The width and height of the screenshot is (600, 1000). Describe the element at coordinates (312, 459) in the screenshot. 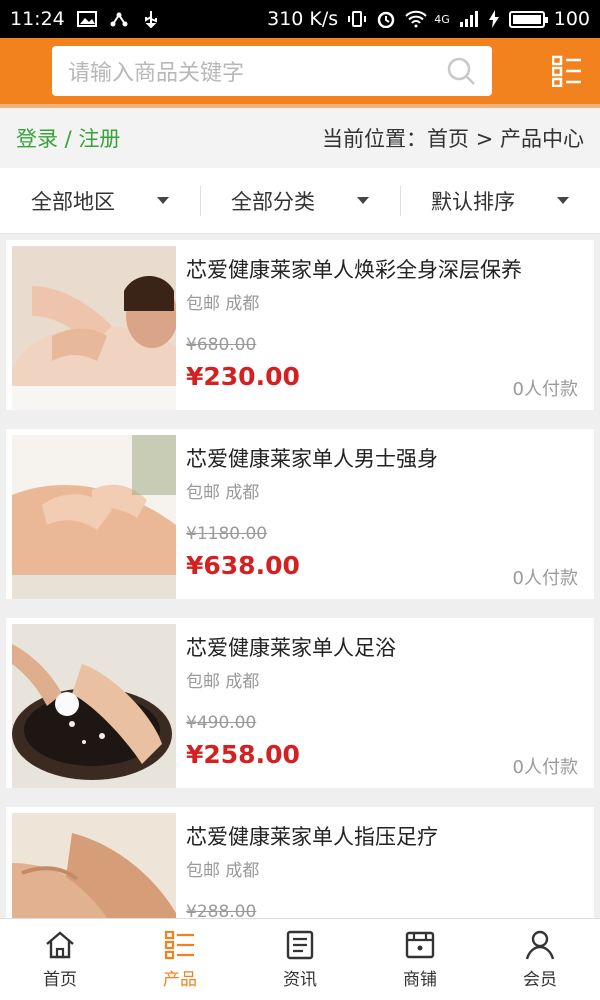

I see `product-title: 芯爱健康莱家单人男士强身` at that location.